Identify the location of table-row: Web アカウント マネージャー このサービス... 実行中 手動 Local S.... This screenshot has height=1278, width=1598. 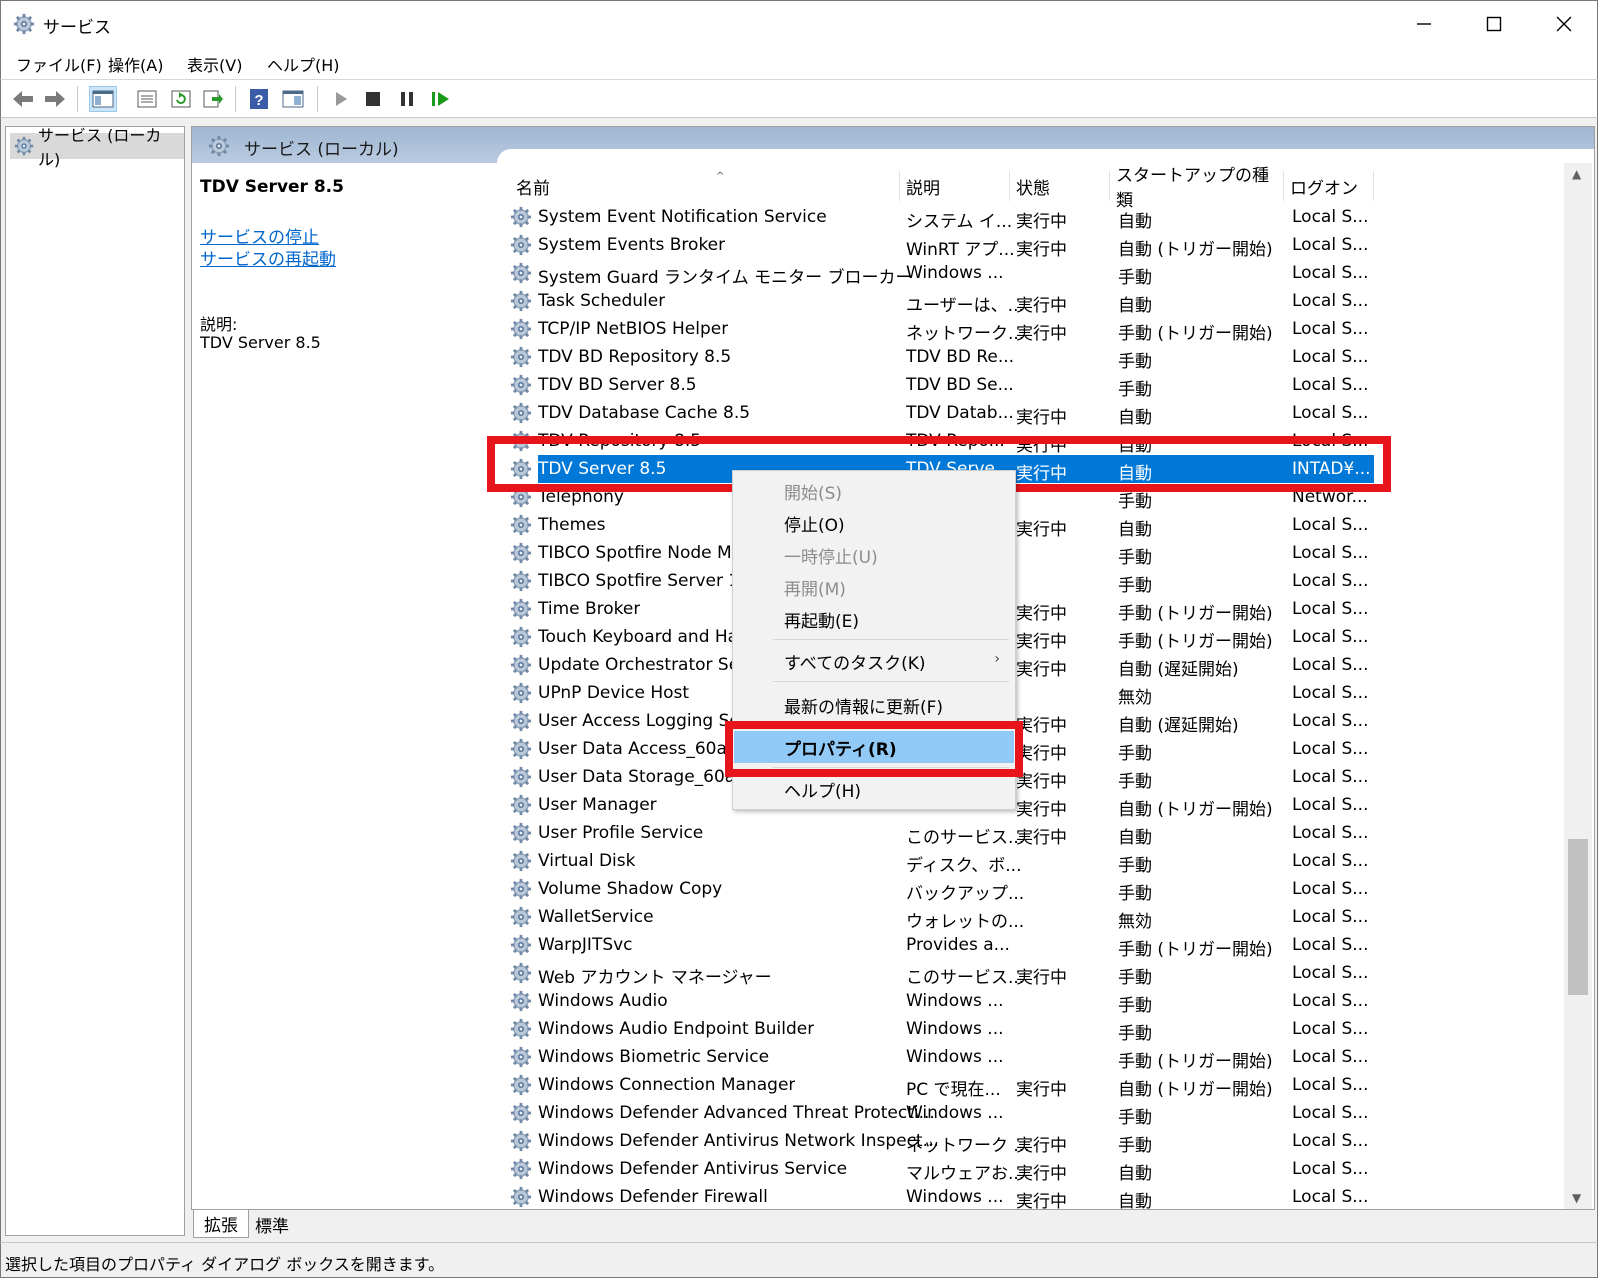
(1035, 973).